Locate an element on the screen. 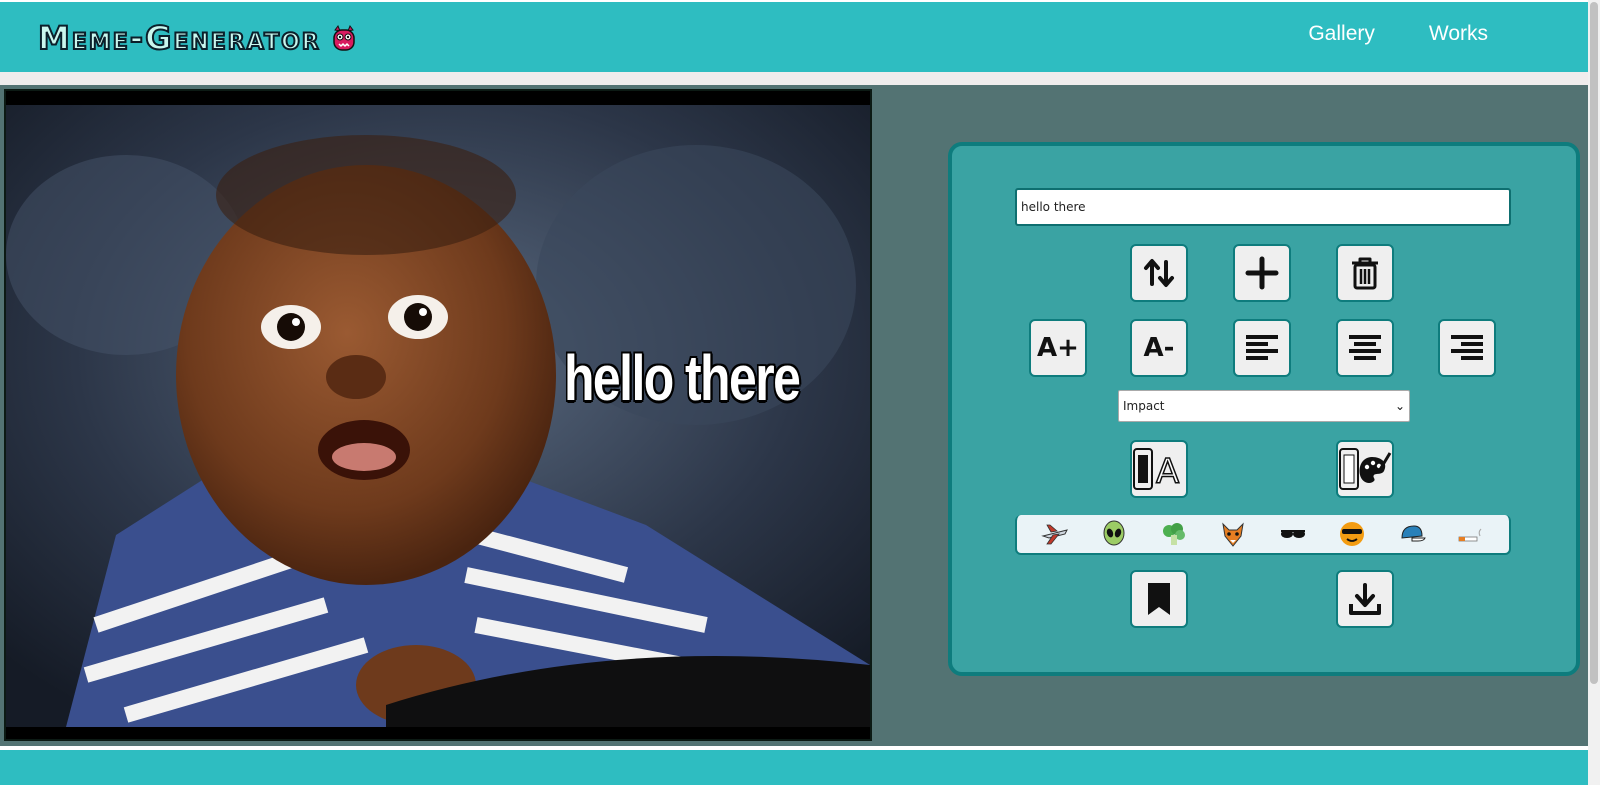  download-button is located at coordinates (1365, 599).